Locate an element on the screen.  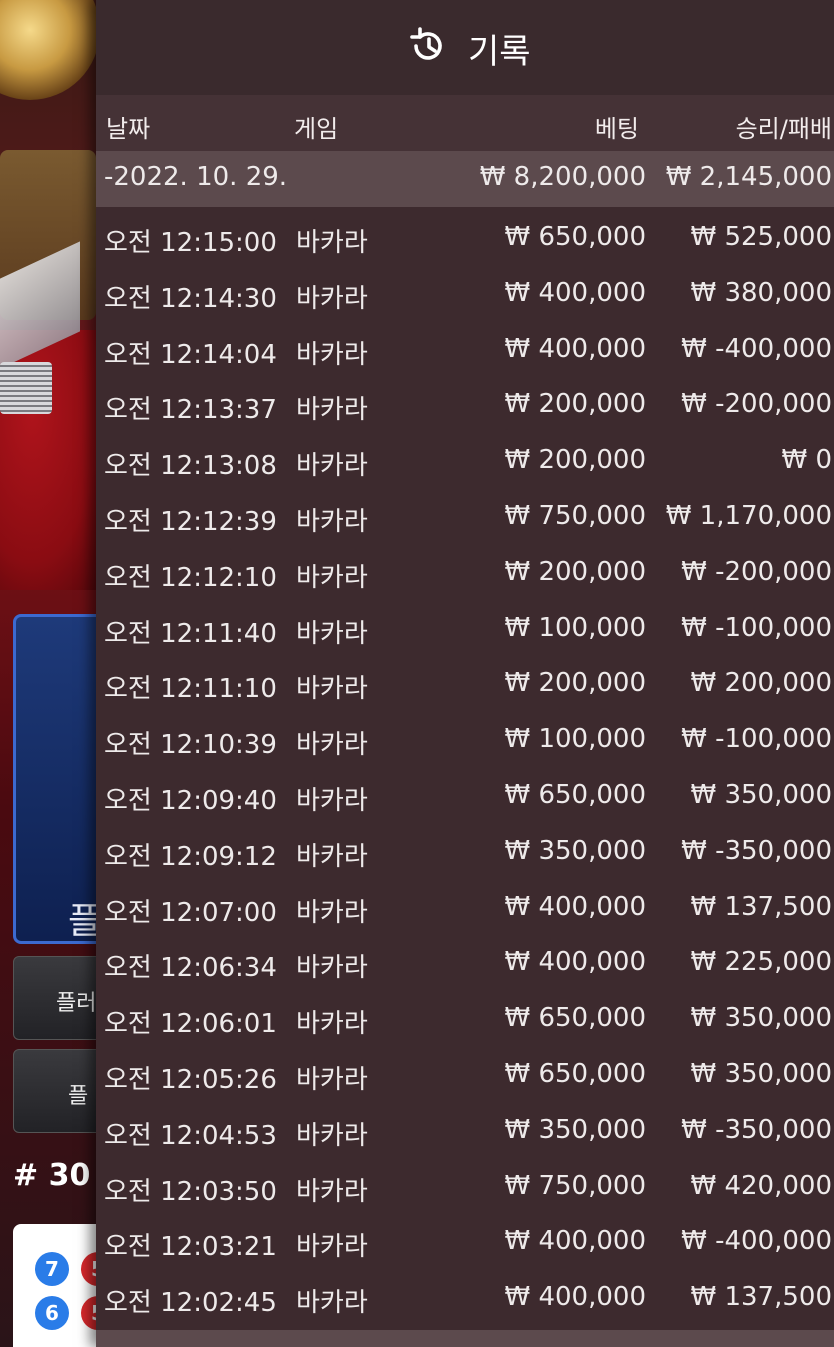
column-header-bet: 베팅 is located at coordinates (616, 129).